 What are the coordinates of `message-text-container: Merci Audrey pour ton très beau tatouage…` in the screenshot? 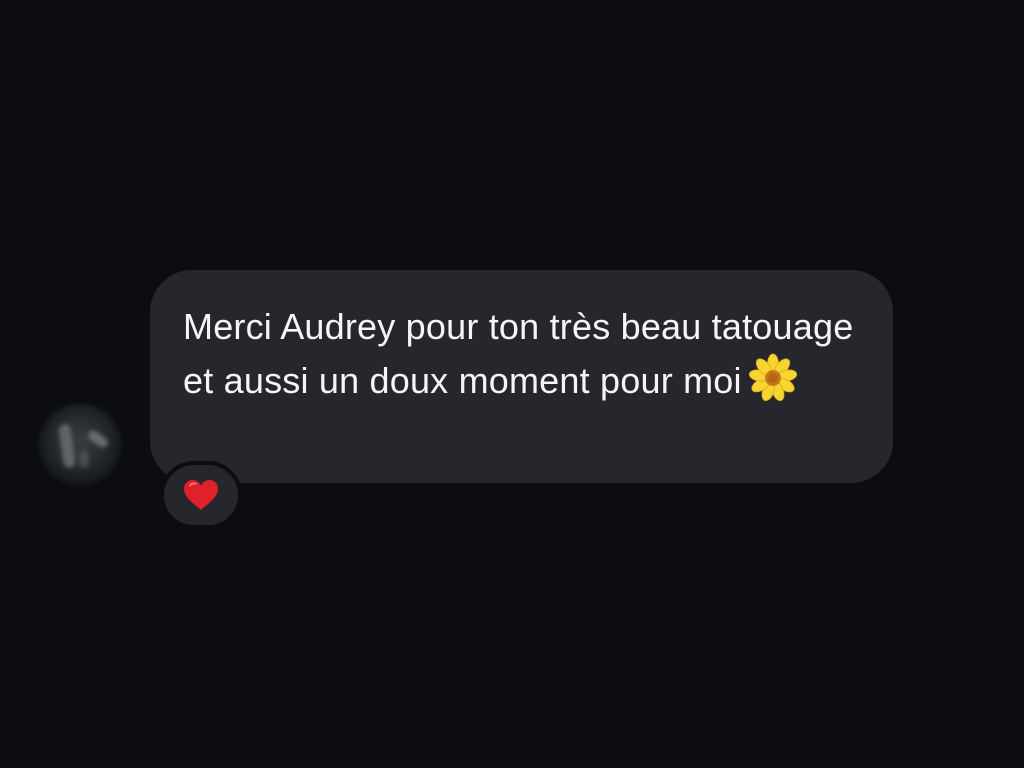 It's located at (523, 353).